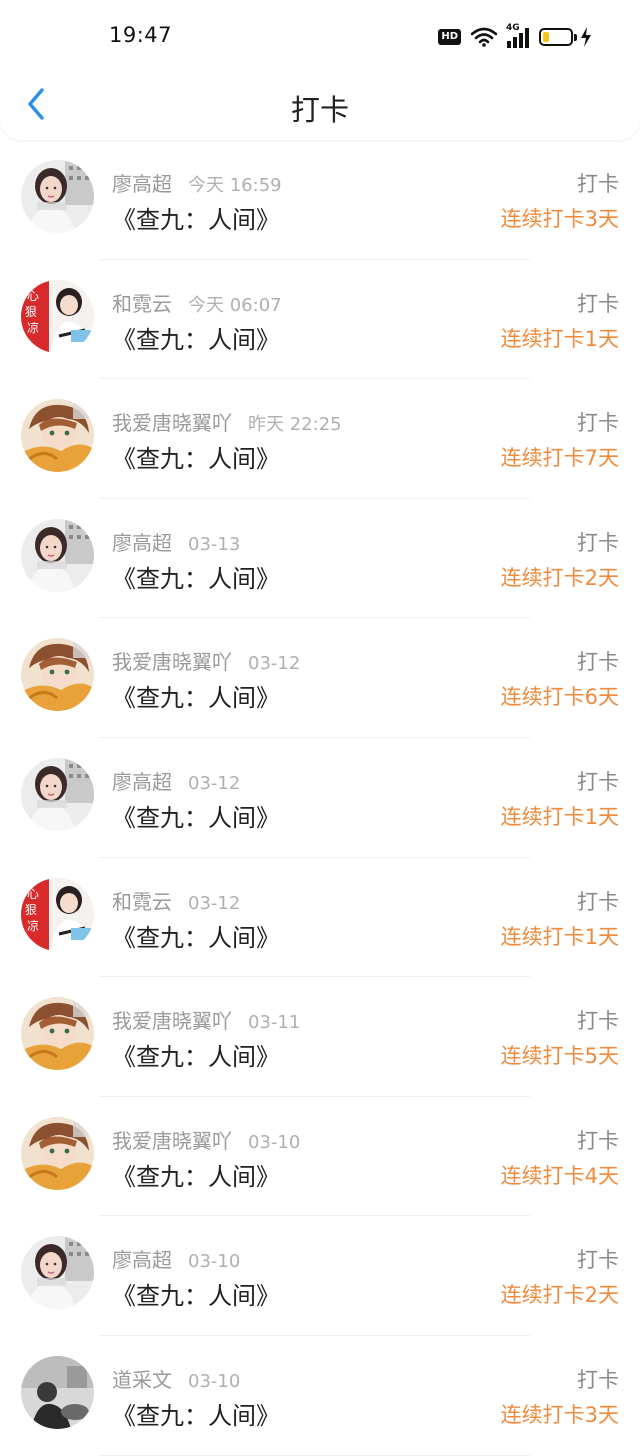  Describe the element at coordinates (320, 559) in the screenshot. I see `checkin-item: 廖高超 03-13 《查九：人间》 打卡连续打卡2天` at that location.